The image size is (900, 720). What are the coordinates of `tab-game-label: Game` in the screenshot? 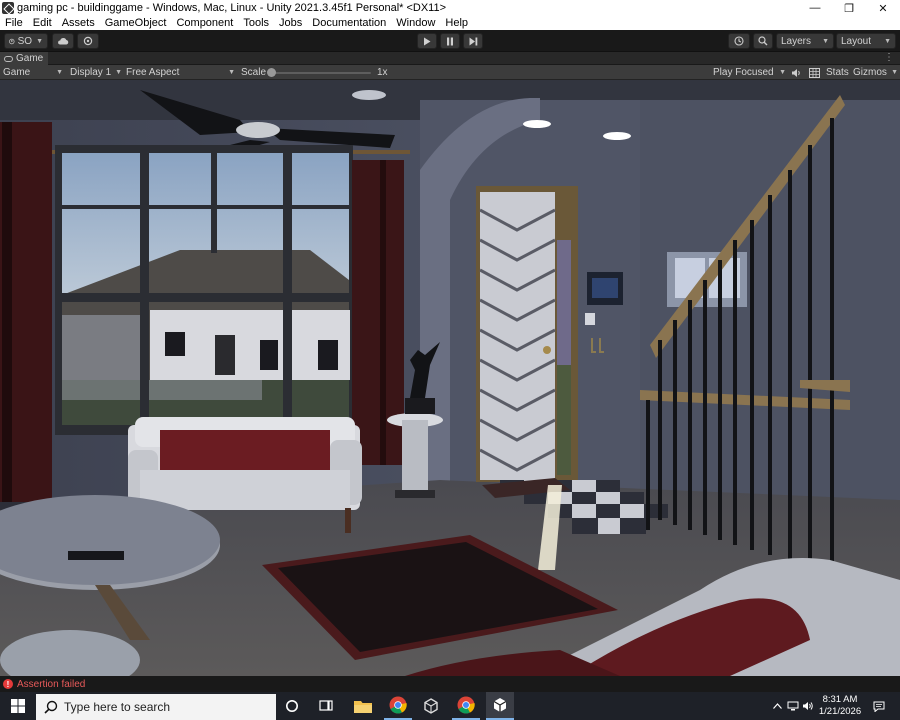 It's located at (30, 58).